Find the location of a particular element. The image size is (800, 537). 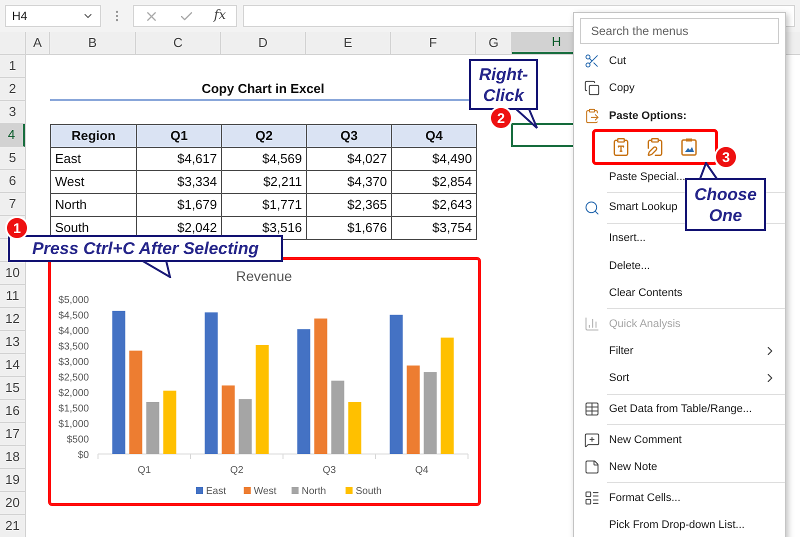

axis-label: $1,000 is located at coordinates (73, 424).